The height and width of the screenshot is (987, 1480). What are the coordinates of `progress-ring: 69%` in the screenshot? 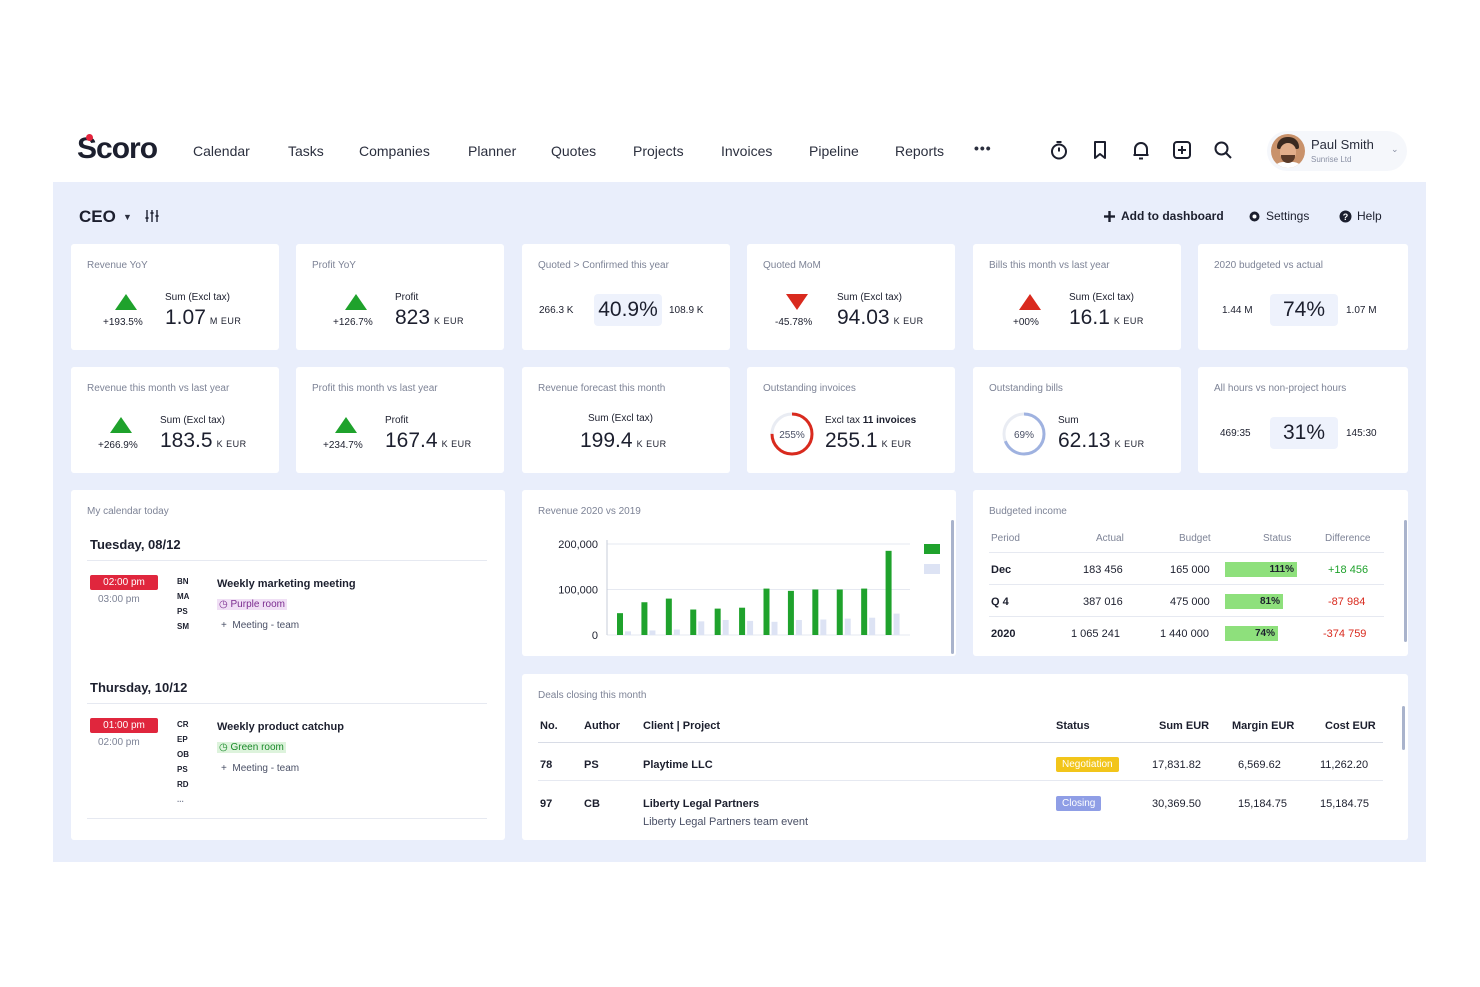 It's located at (1024, 434).